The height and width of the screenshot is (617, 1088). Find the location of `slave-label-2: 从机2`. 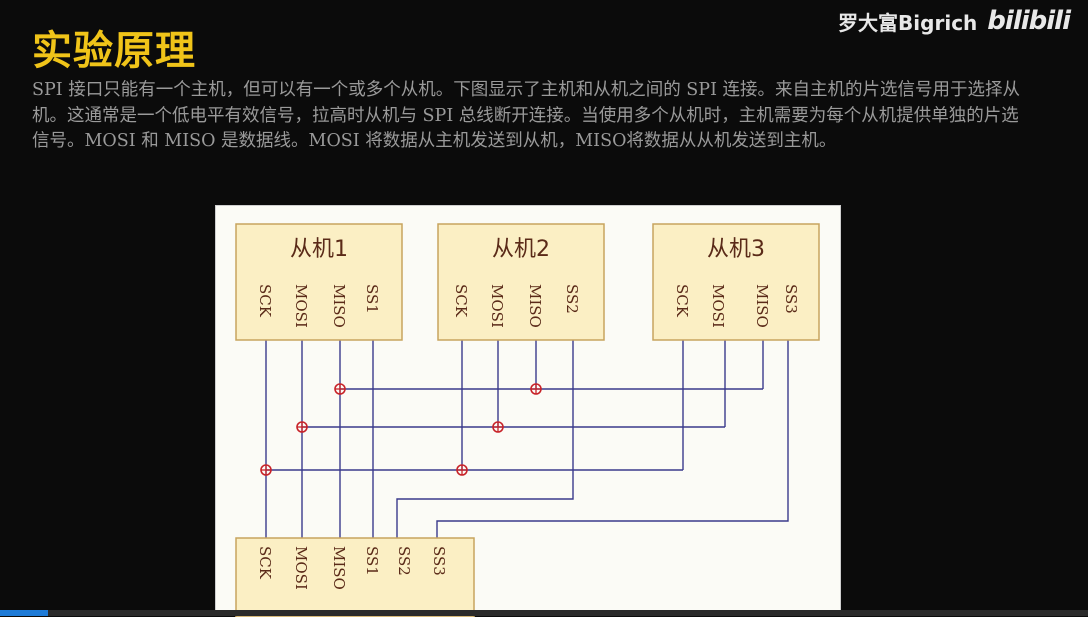

slave-label-2: 从机2 is located at coordinates (521, 249).